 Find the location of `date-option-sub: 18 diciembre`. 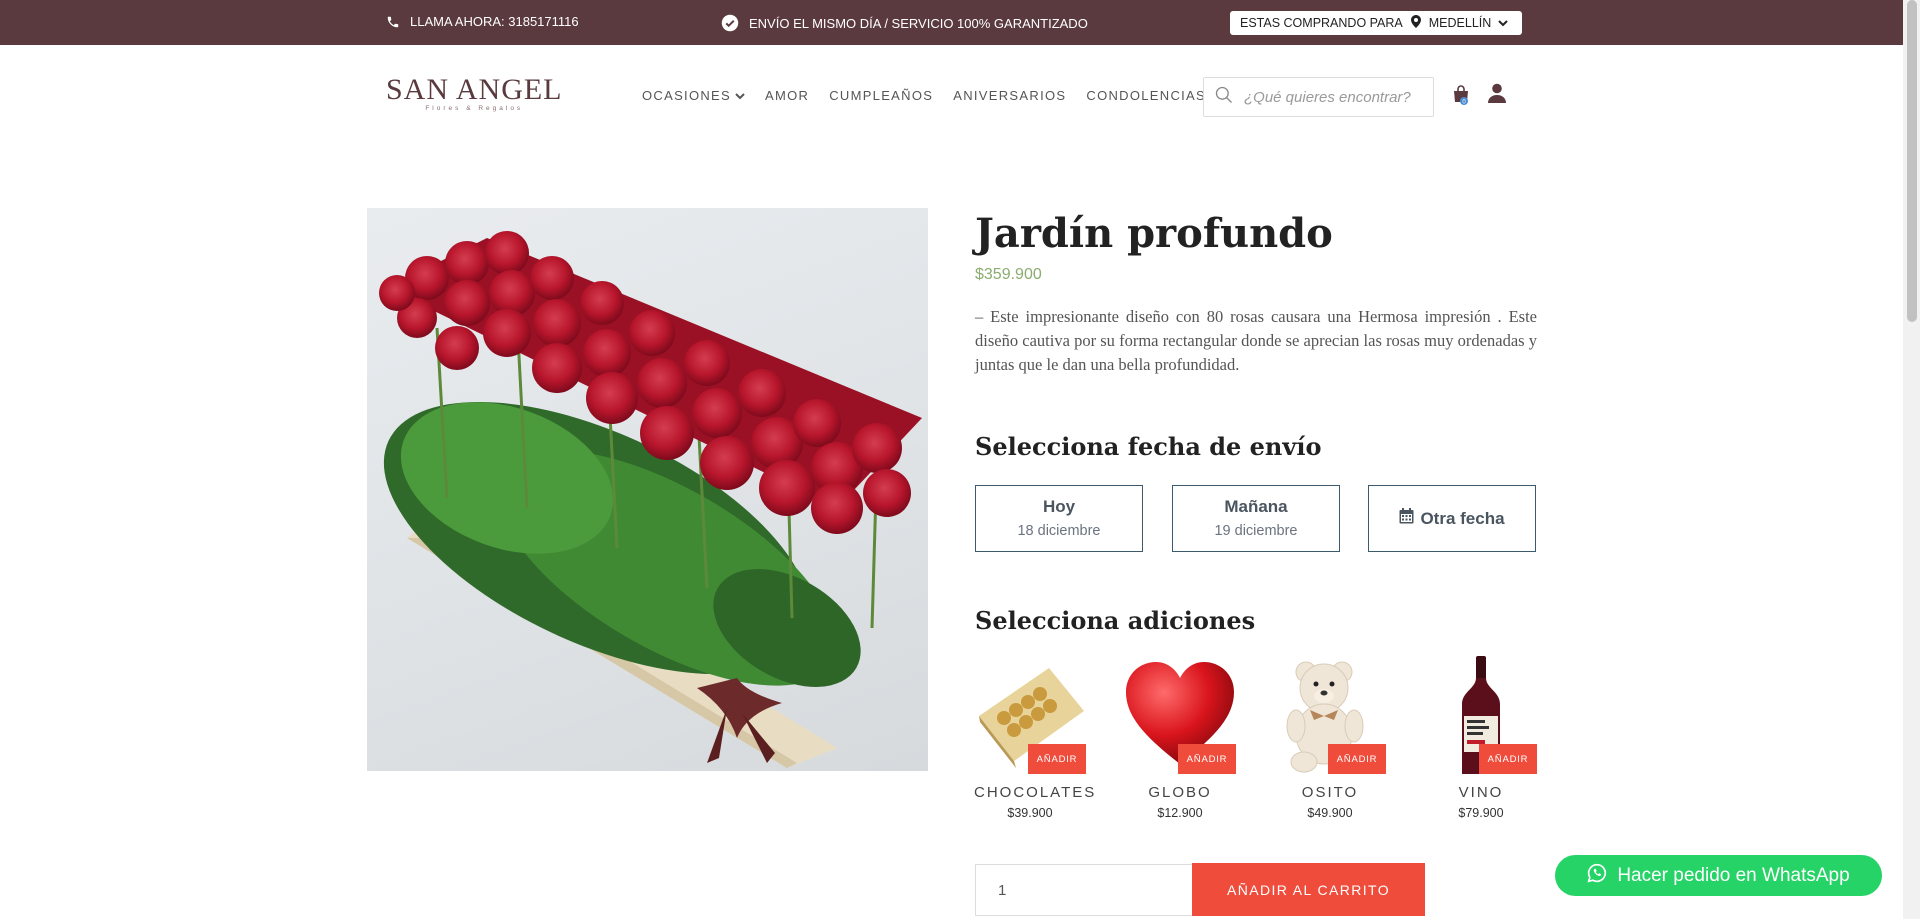

date-option-sub: 18 diciembre is located at coordinates (1059, 531).